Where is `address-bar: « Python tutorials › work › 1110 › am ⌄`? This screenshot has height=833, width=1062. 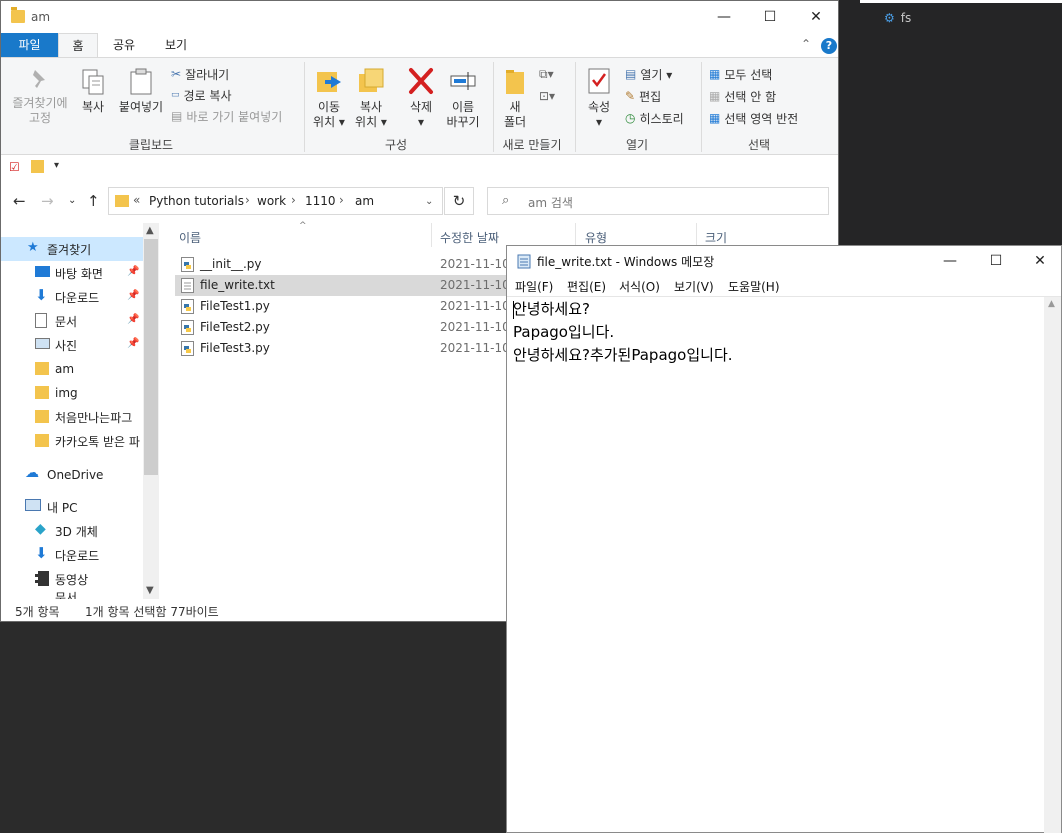
address-bar: « Python tutorials › work › 1110 › am ⌄ is located at coordinates (275, 201).